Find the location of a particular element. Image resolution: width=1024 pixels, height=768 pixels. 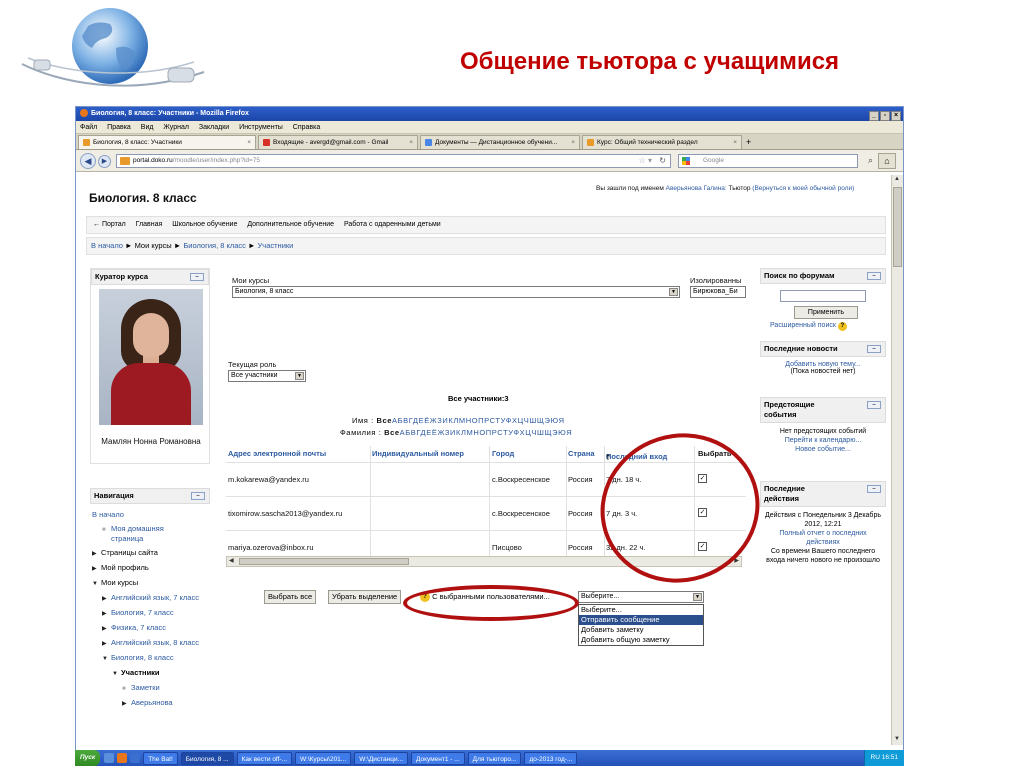

nav-school: Школьное обучение is located at coordinates (204, 224).